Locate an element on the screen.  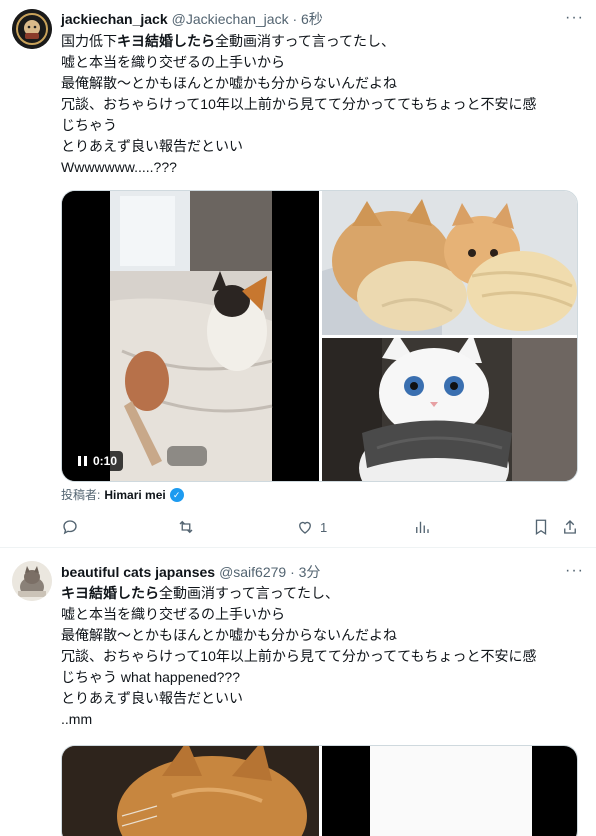
video-player: 0:10 is located at coordinates (190, 336).